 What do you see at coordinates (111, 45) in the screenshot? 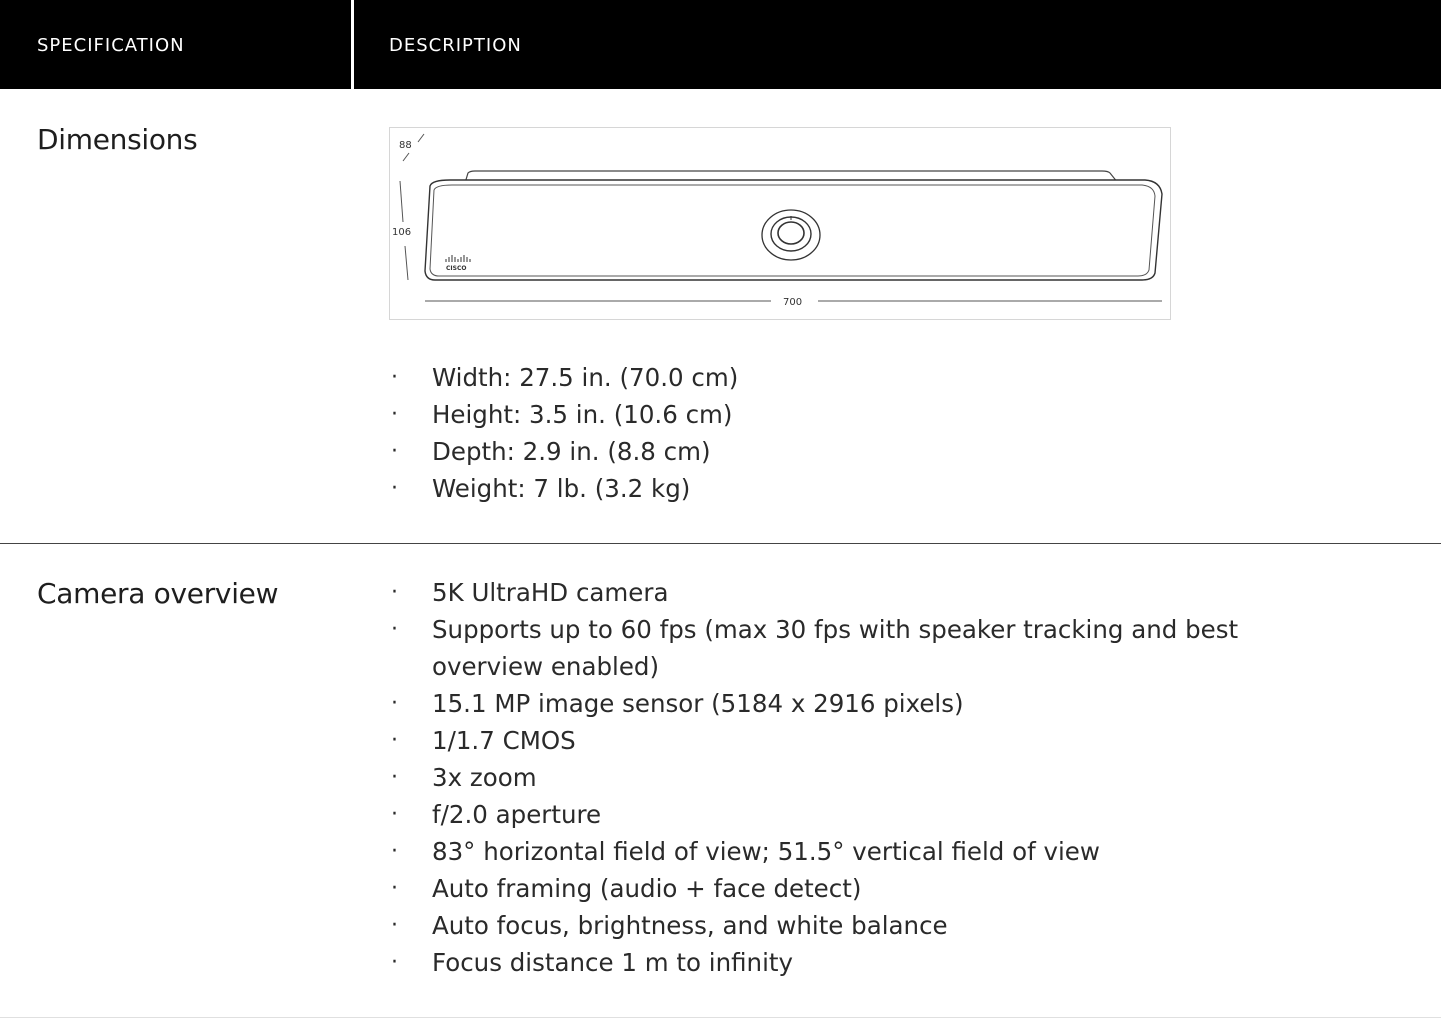
I see `specification-column-header: SPECIFICATION` at bounding box center [111, 45].